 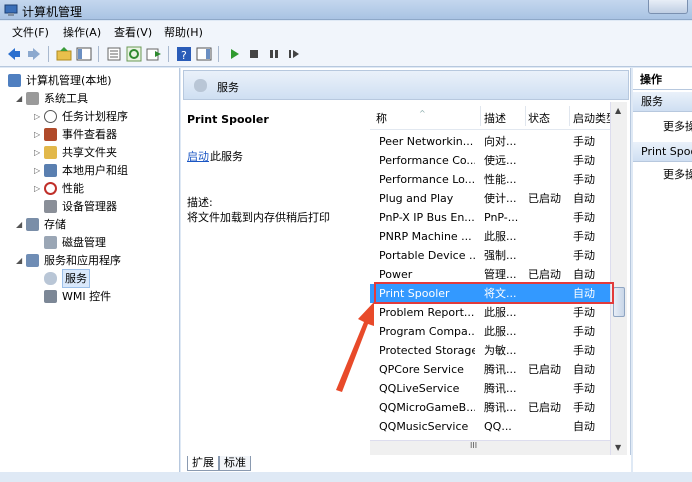 I want to click on minimize-button, so click(x=668, y=7).